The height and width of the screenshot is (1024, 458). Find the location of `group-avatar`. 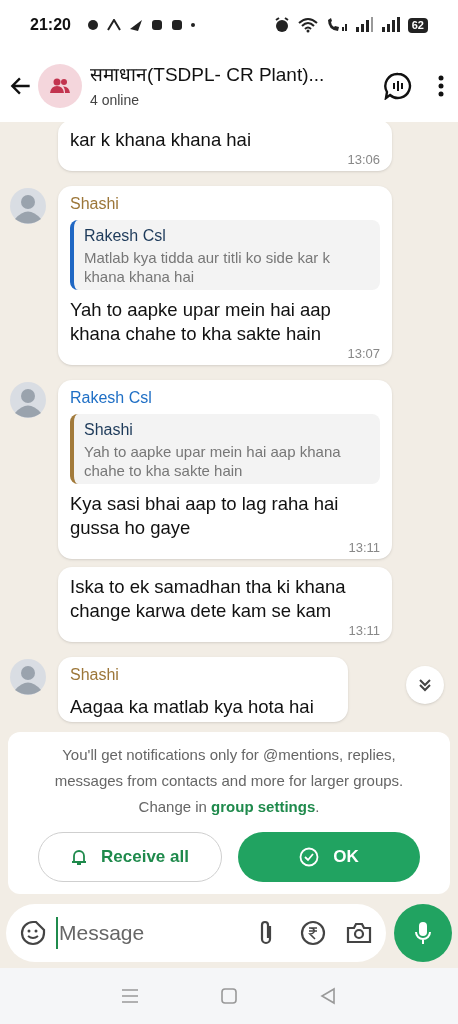

group-avatar is located at coordinates (60, 86).